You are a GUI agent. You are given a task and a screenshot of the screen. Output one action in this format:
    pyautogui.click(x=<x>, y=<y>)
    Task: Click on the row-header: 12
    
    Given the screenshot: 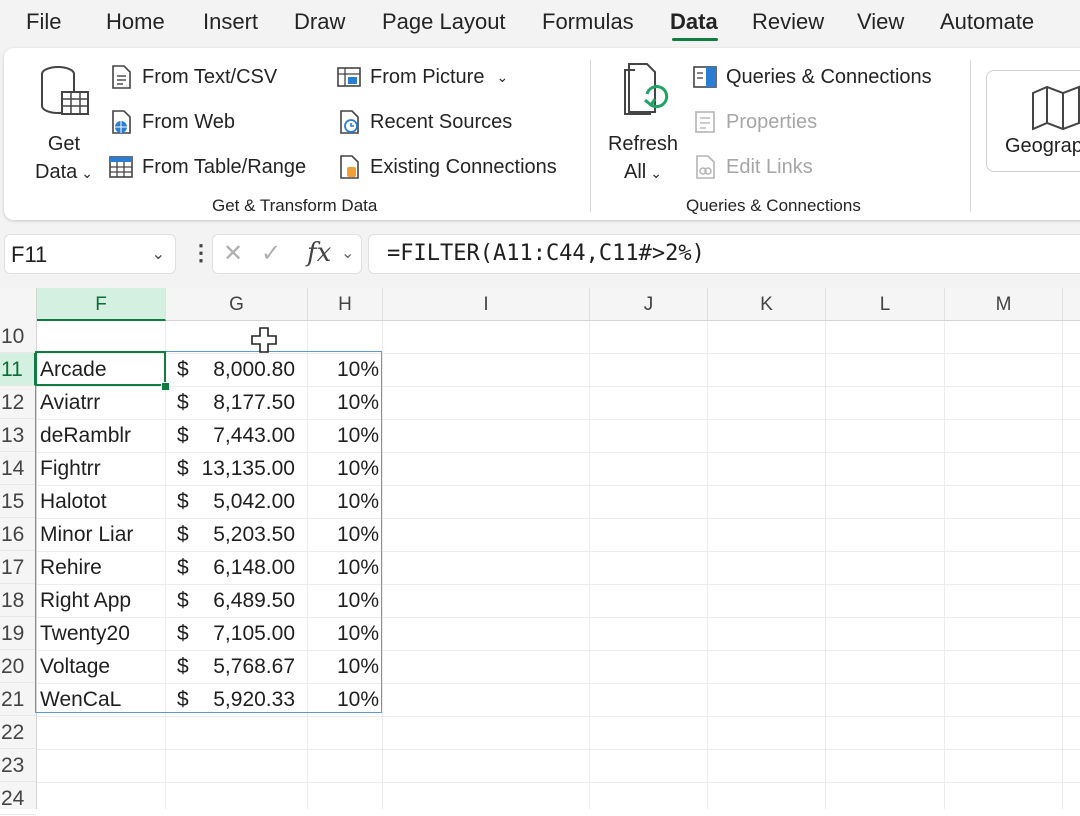 What is the action you would take?
    pyautogui.click(x=18, y=402)
    